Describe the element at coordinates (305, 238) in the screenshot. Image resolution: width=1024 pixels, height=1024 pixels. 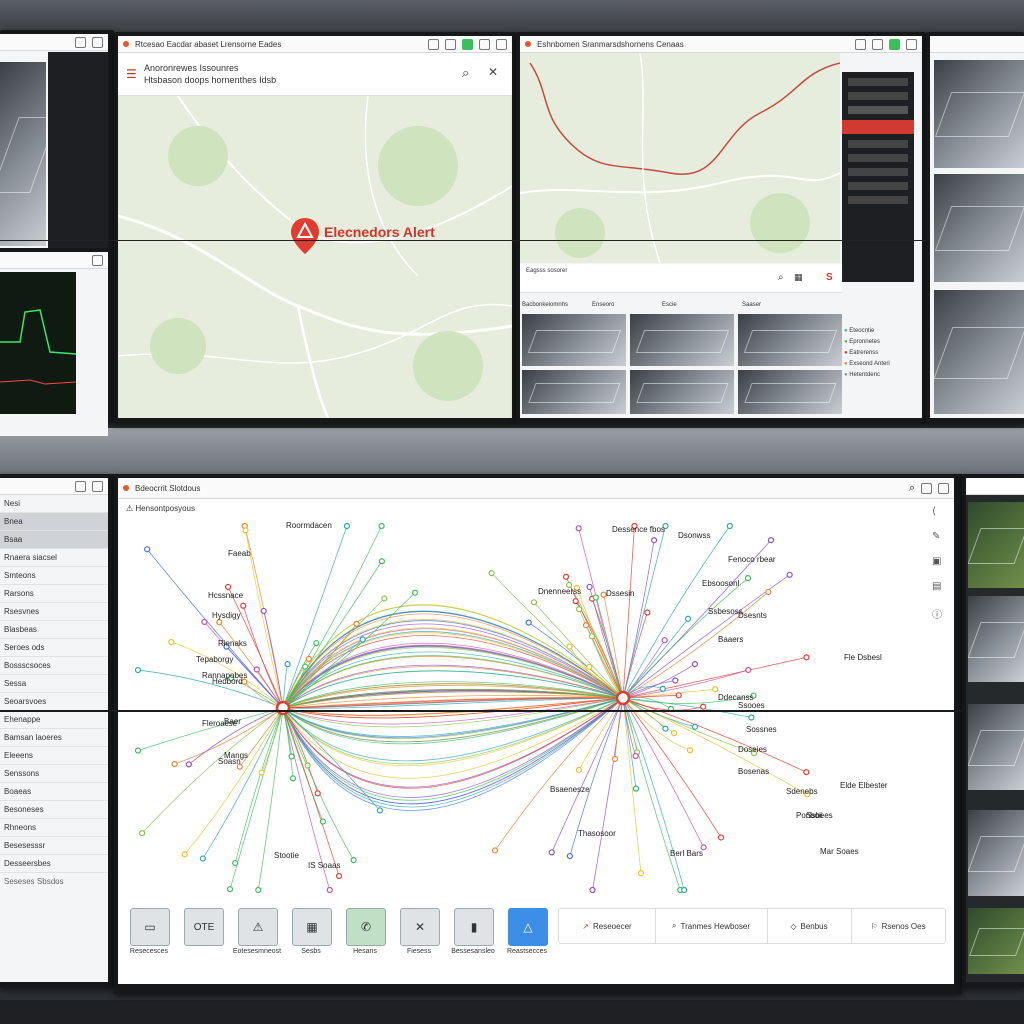
I see `alert-marker` at that location.